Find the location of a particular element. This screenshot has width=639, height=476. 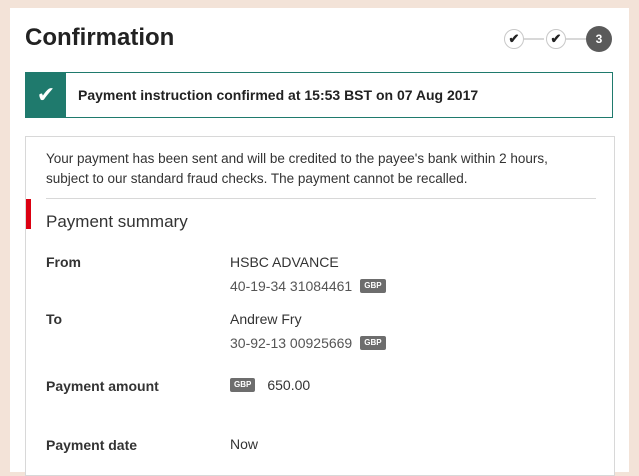

to-account-number: 30-92-13 00925669 GBP is located at coordinates (308, 343).